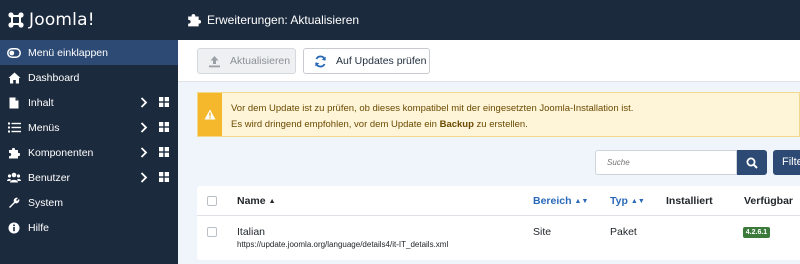 This screenshot has width=800, height=264. I want to click on sidebar-item-system: System, so click(89, 202).